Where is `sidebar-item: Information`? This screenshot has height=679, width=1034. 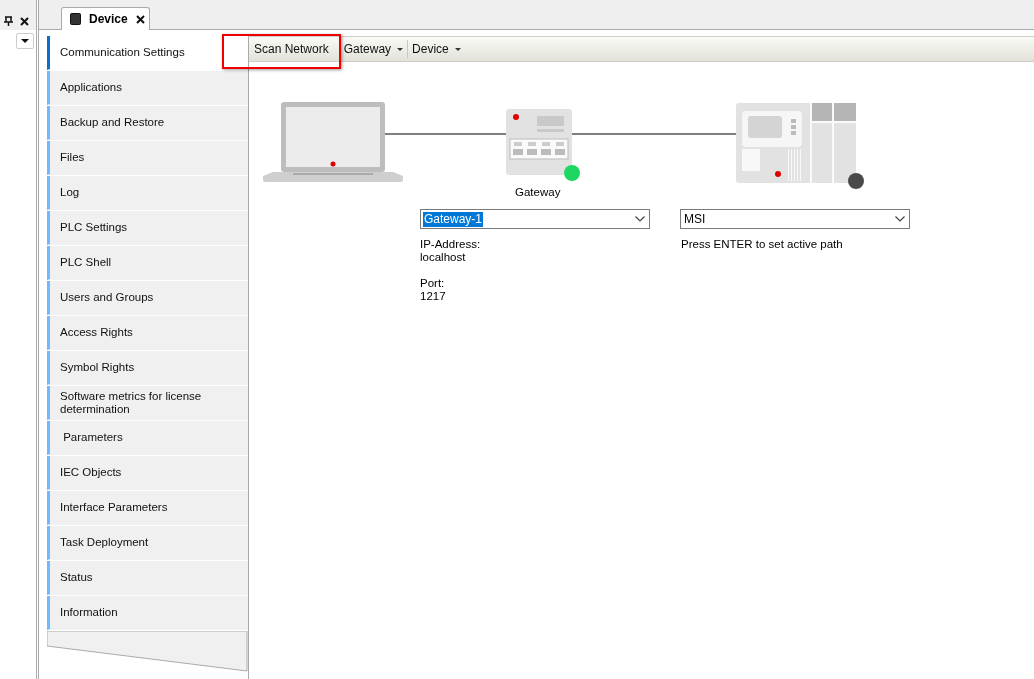 sidebar-item: Information is located at coordinates (147, 613).